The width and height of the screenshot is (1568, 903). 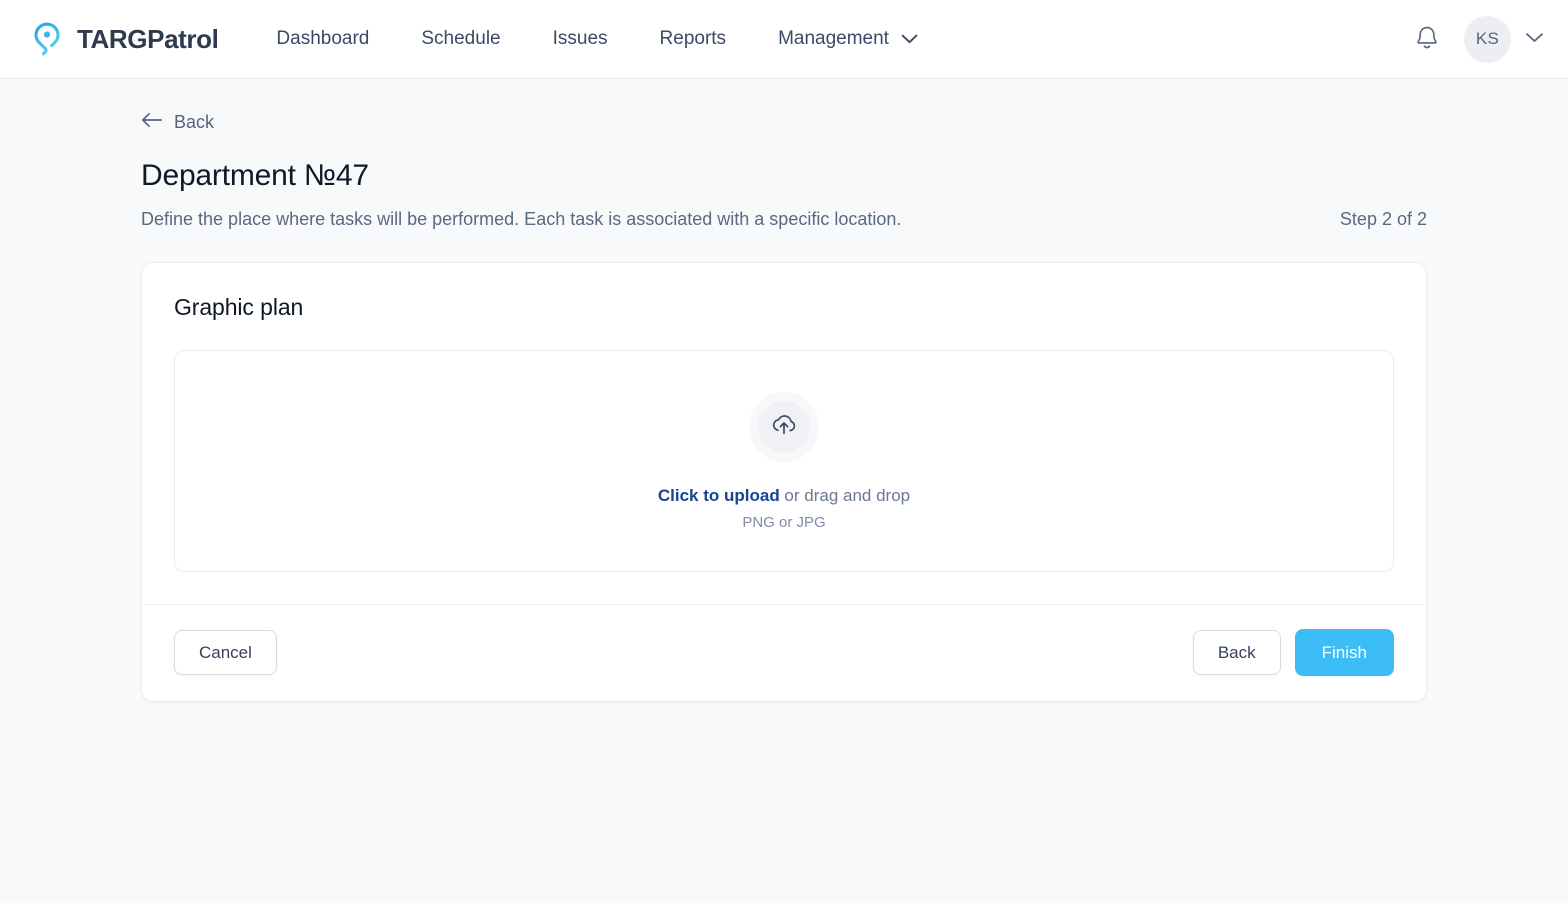 I want to click on nav-link-issues-label: Issues, so click(x=580, y=38).